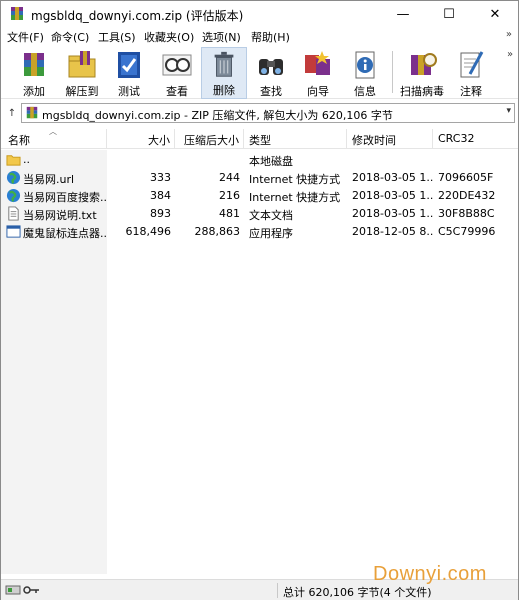  What do you see at coordinates (510, 54) in the screenshot?
I see `toolbar-overflow-icon: »` at bounding box center [510, 54].